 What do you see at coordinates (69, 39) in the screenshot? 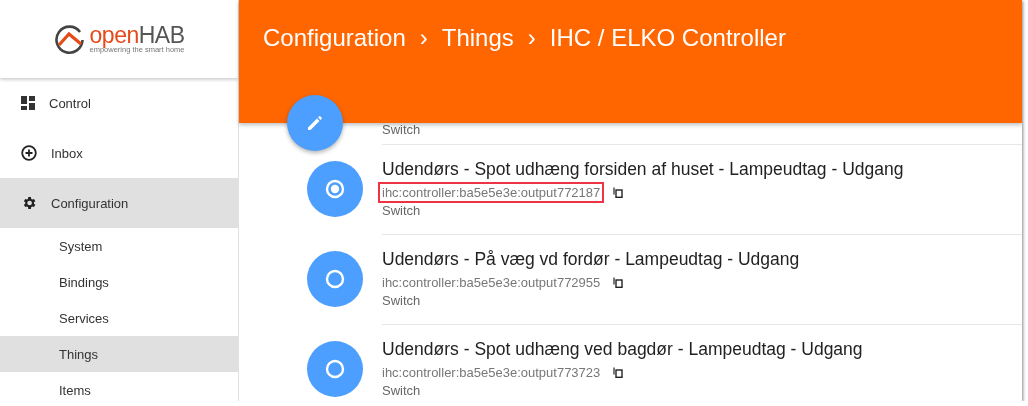
I see `house-logo-icon` at bounding box center [69, 39].